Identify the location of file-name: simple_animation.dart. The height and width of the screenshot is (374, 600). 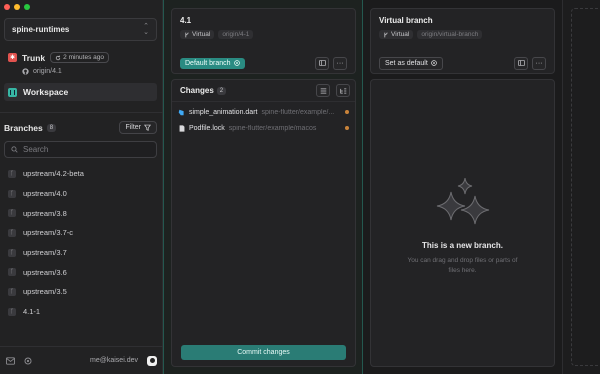
(223, 112).